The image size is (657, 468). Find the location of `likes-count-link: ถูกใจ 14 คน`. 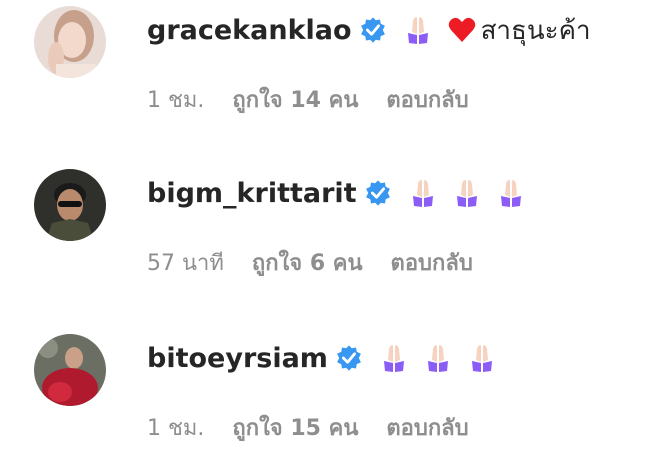

likes-count-link: ถูกใจ 14 คน is located at coordinates (295, 99).